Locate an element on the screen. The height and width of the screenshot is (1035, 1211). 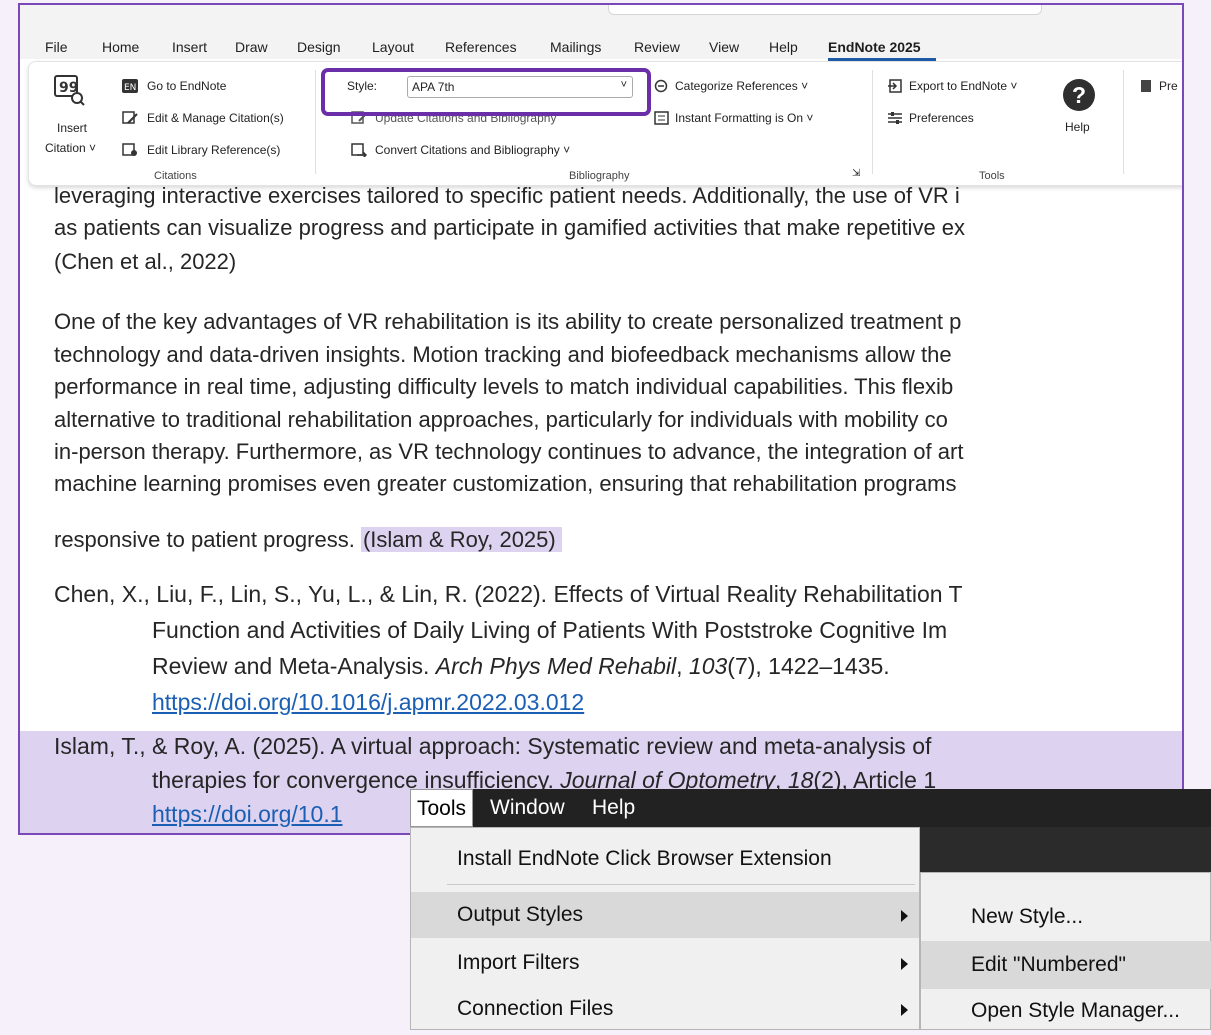
partial-ribbon-label: Pre is located at coordinates (1168, 86).